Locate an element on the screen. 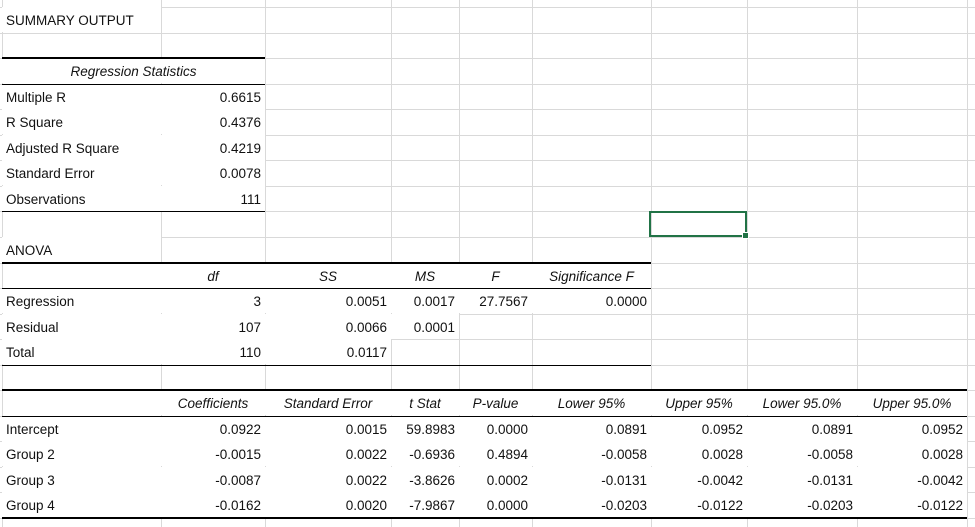  coefficient-value: 59.8983 is located at coordinates (425, 428).